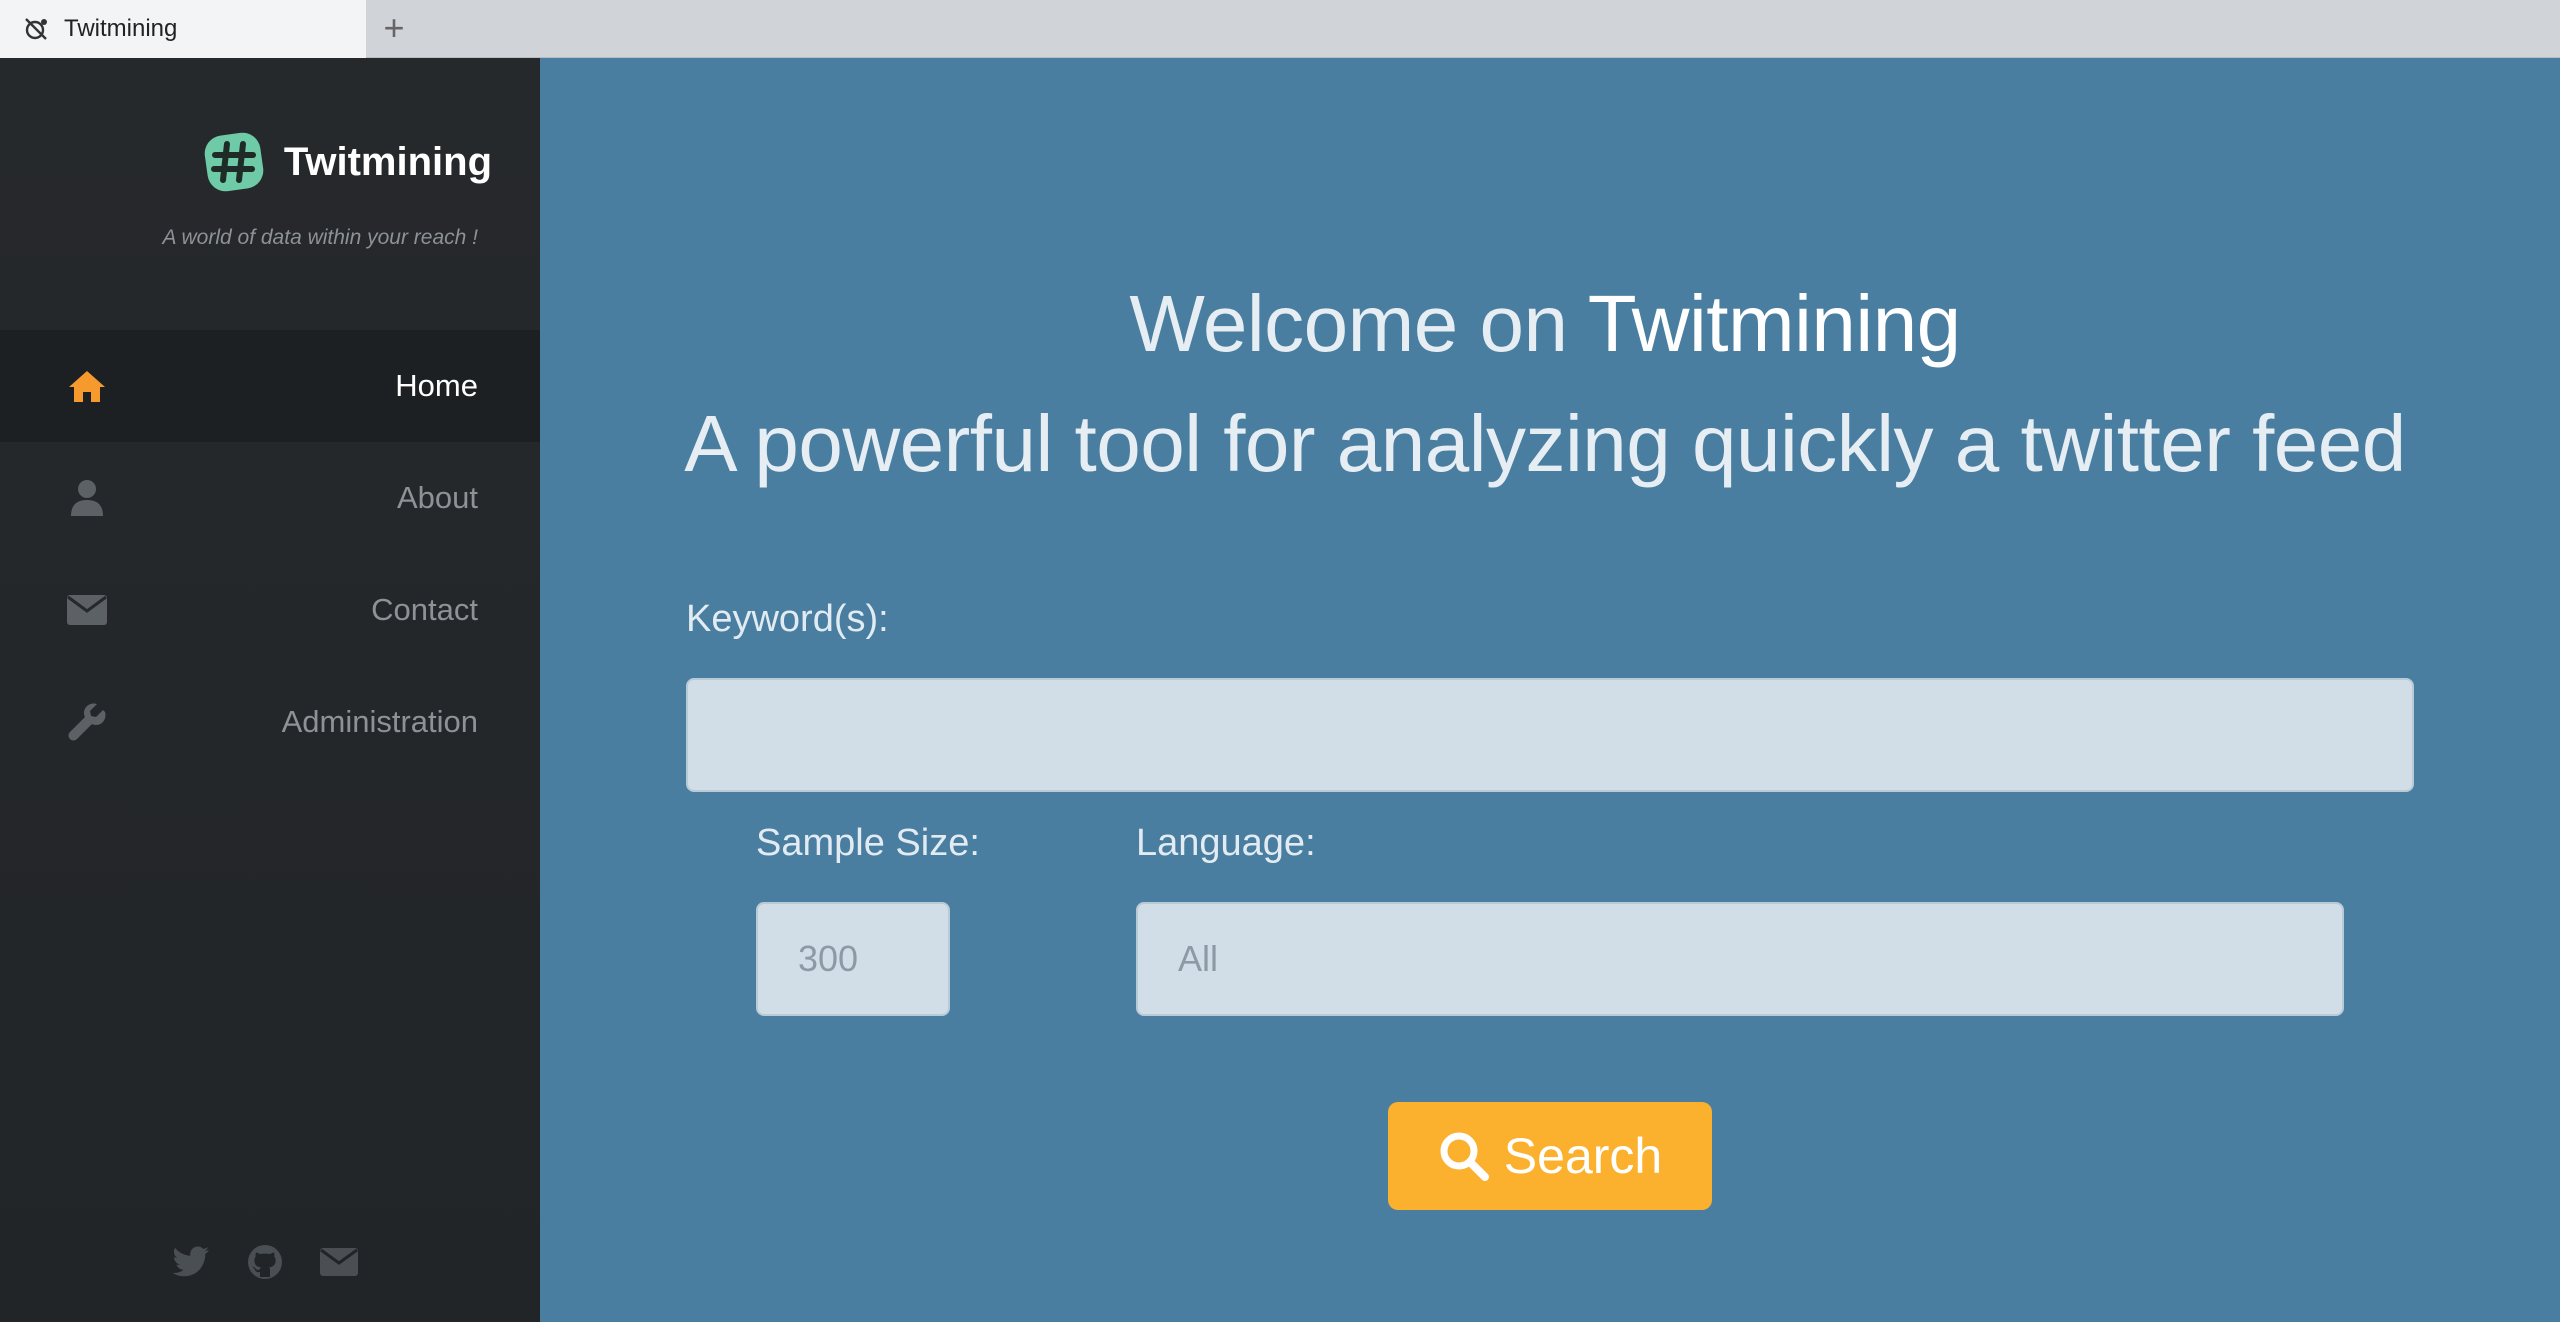 This screenshot has width=2560, height=1322. Describe the element at coordinates (394, 28) in the screenshot. I see `new-tab-button: +` at that location.